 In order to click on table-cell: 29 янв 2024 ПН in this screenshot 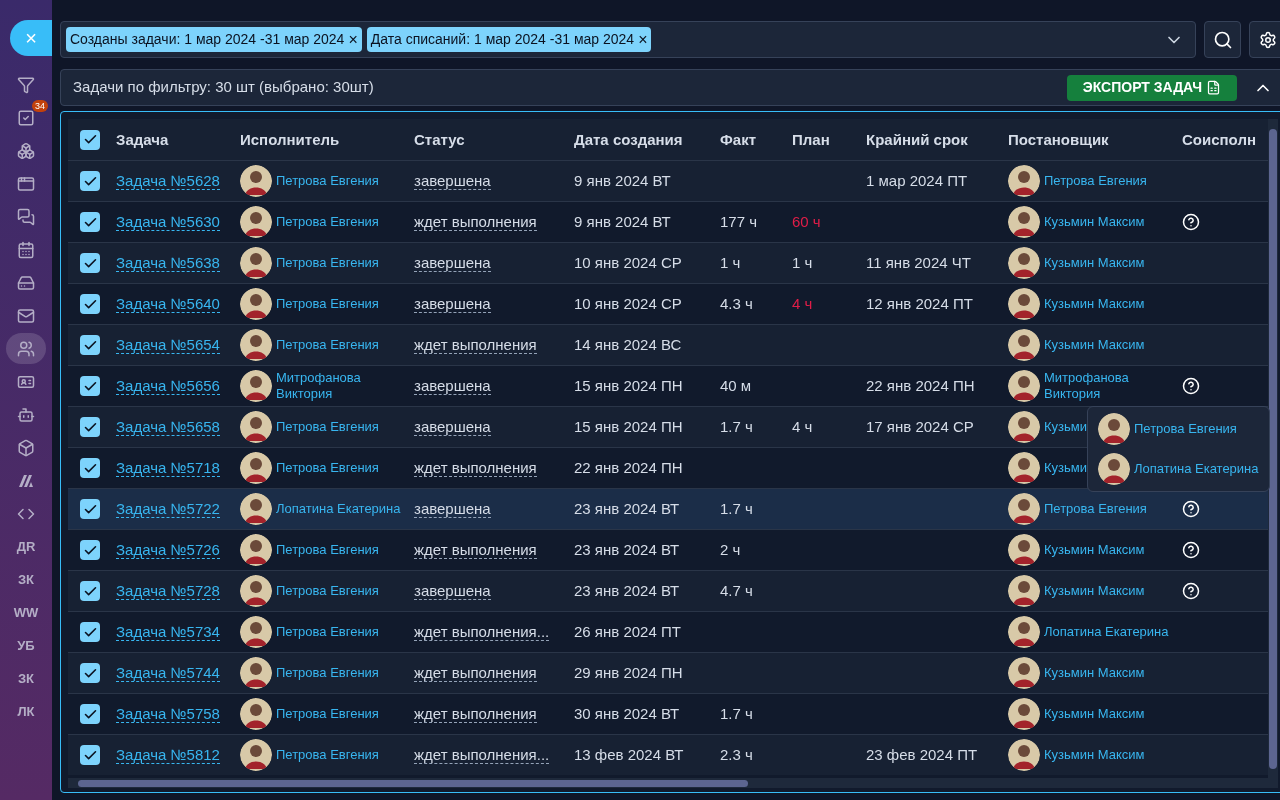, I will do `click(628, 672)`.